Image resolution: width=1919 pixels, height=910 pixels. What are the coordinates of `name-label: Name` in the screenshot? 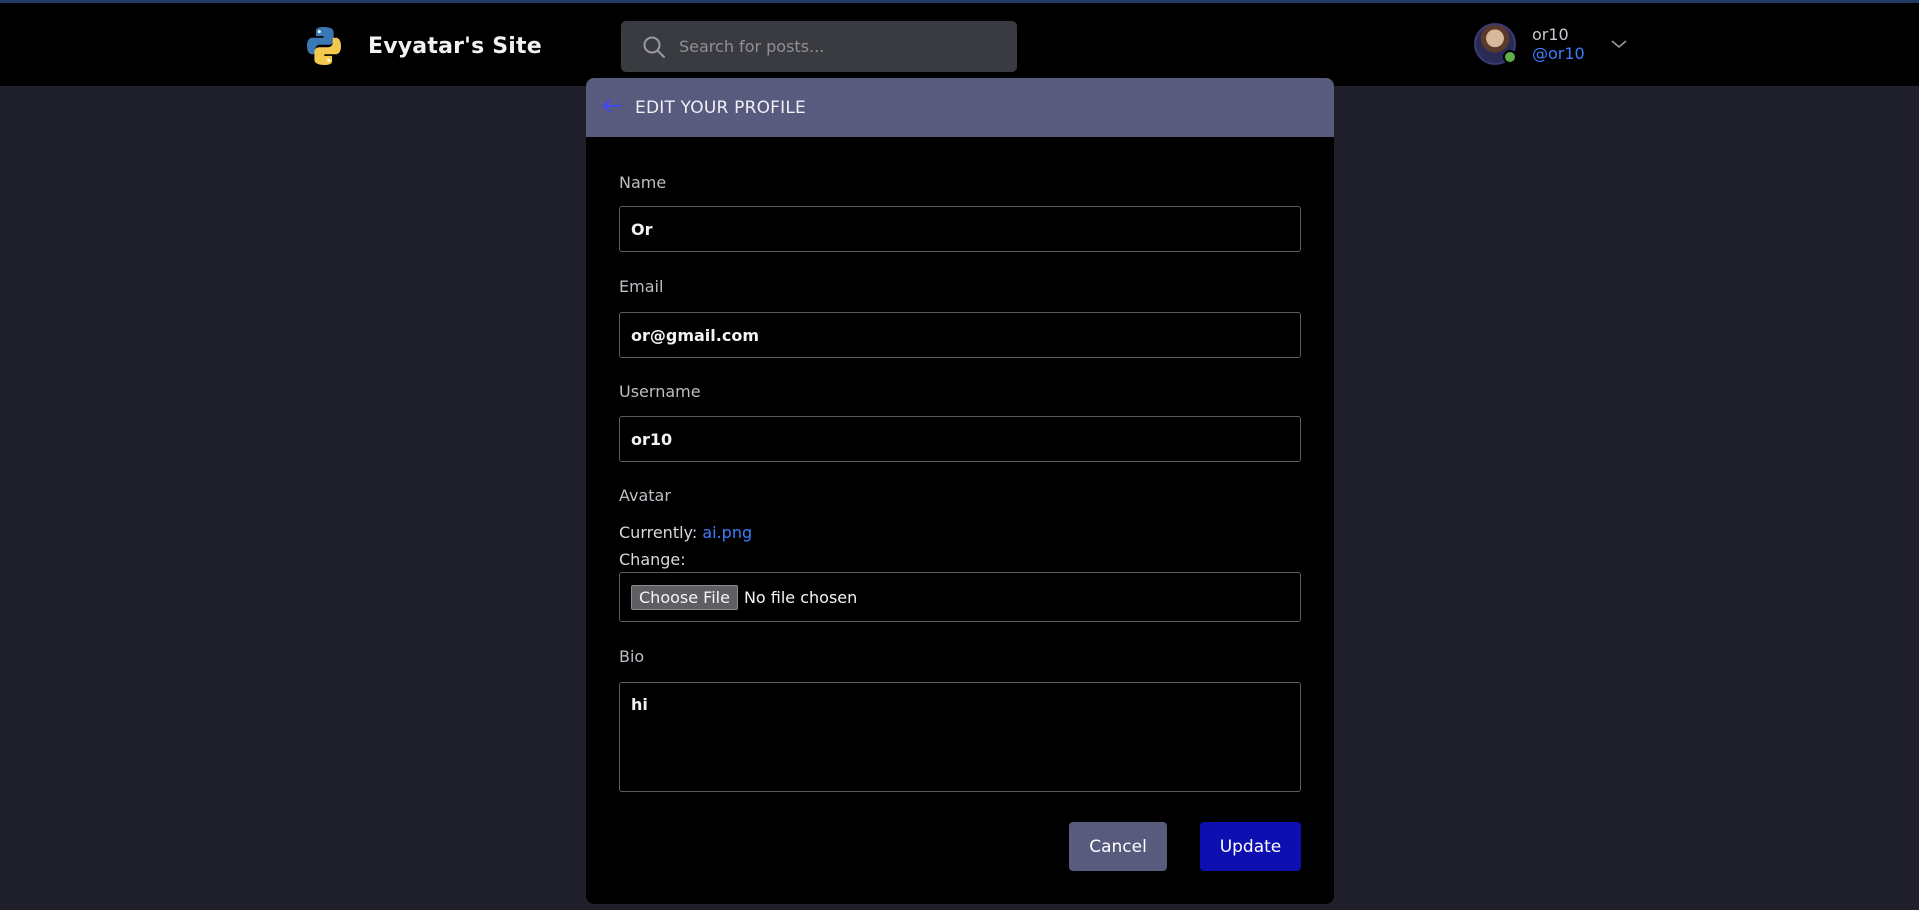 It's located at (643, 182).